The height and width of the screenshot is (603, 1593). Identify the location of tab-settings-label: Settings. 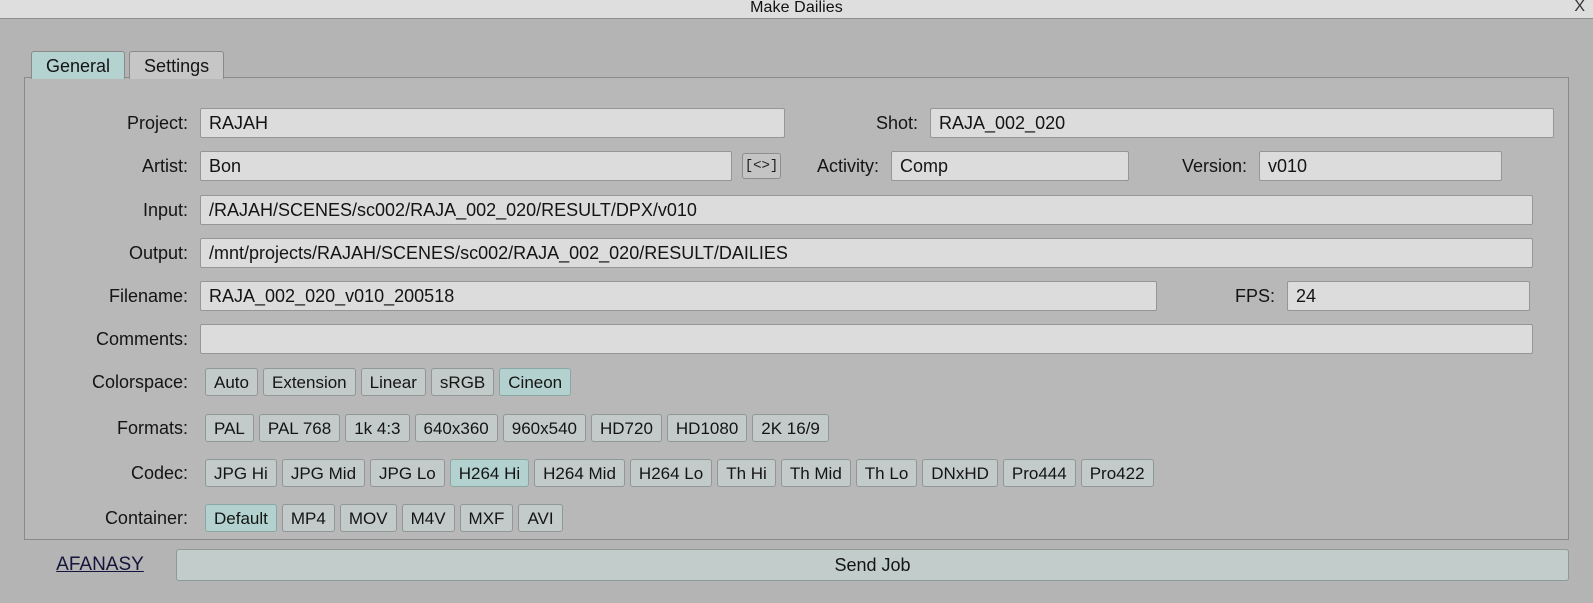
(177, 65).